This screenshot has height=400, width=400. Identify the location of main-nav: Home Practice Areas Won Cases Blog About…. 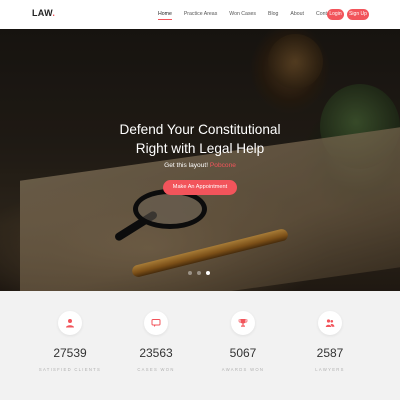
(252, 15).